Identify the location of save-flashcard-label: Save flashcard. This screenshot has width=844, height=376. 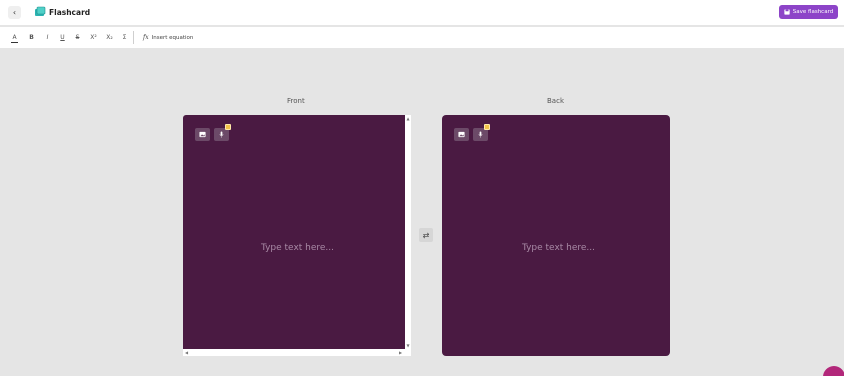
(813, 12).